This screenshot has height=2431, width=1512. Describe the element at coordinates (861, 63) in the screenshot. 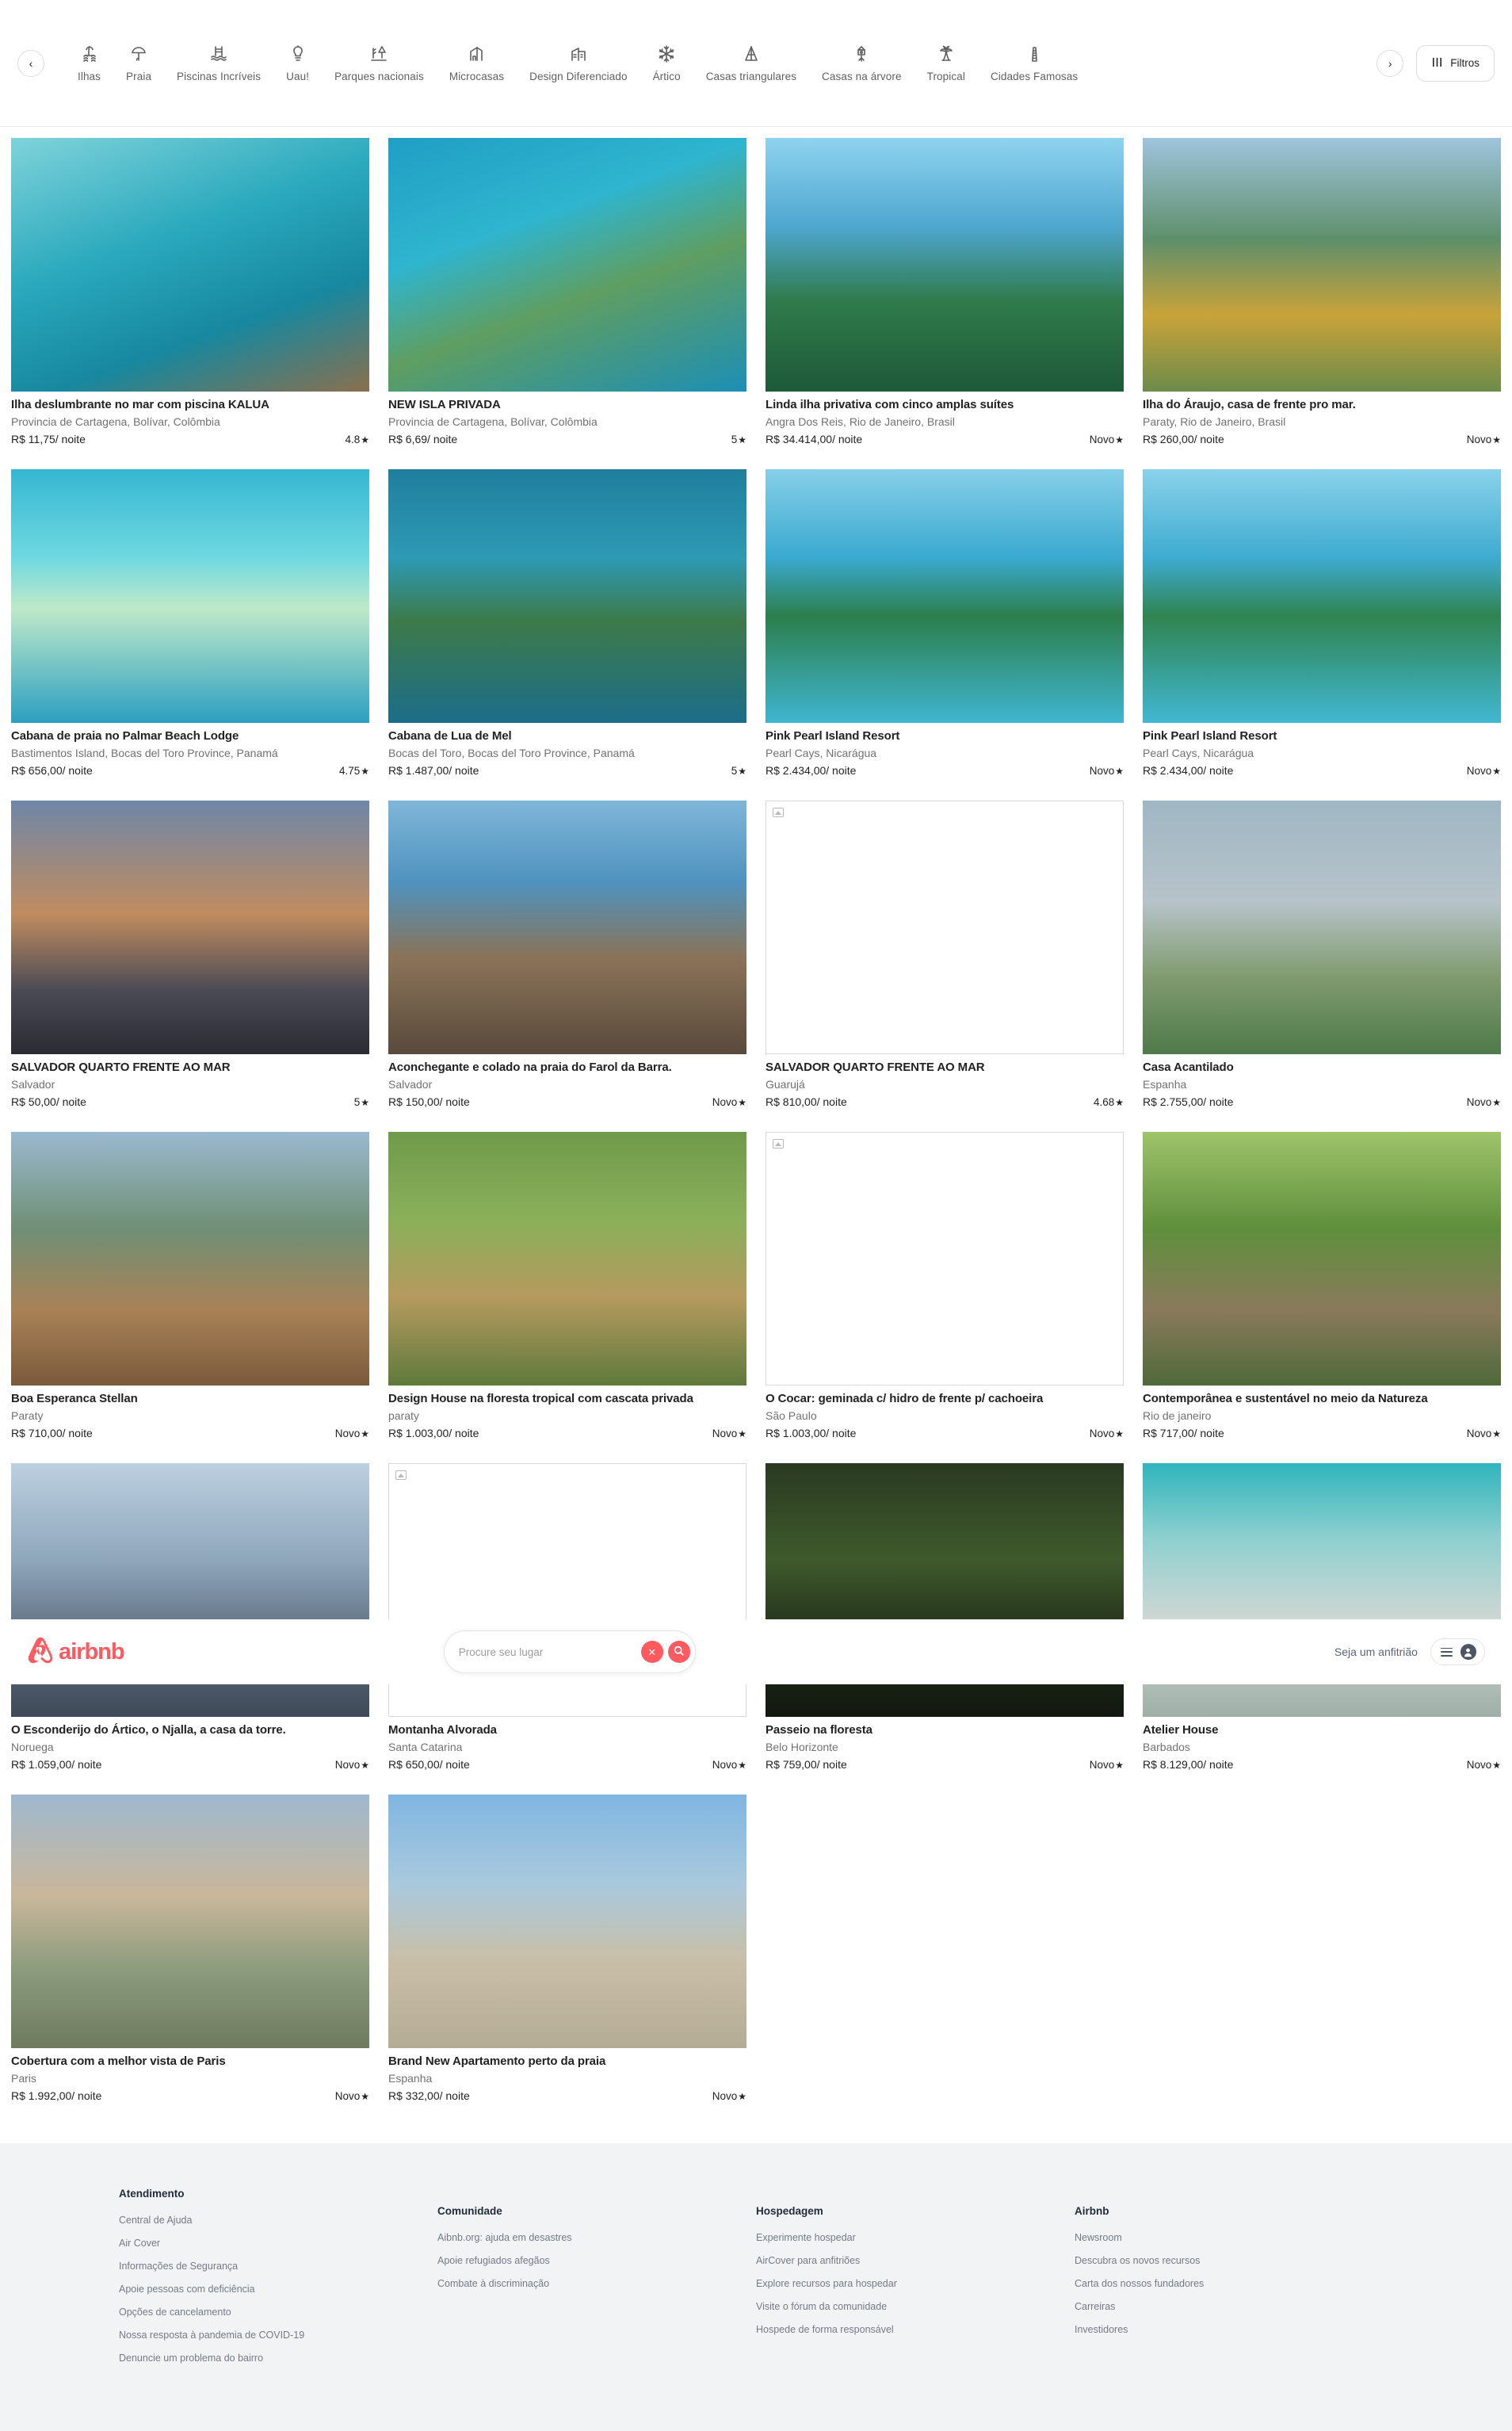

I see `category-item-casas-na-rvore: Casas na árvore` at that location.